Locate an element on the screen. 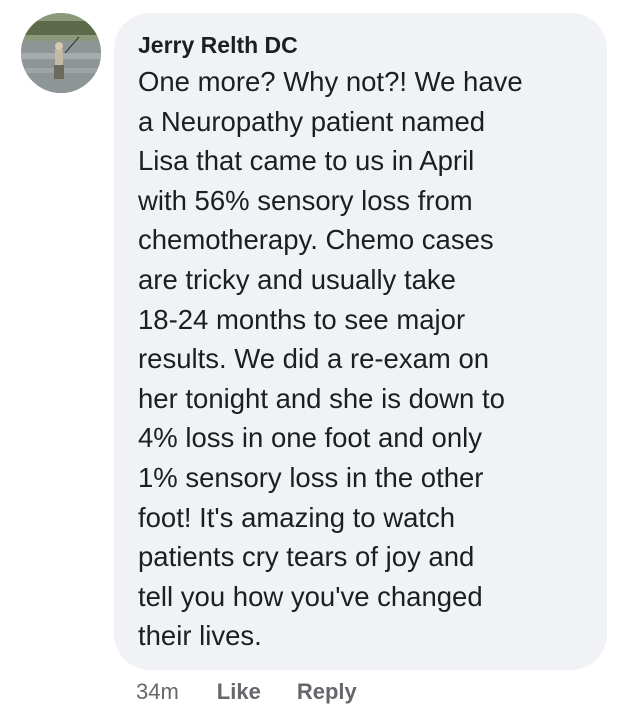  comment-text-line: 1% sensory loss in the other is located at coordinates (311, 477).